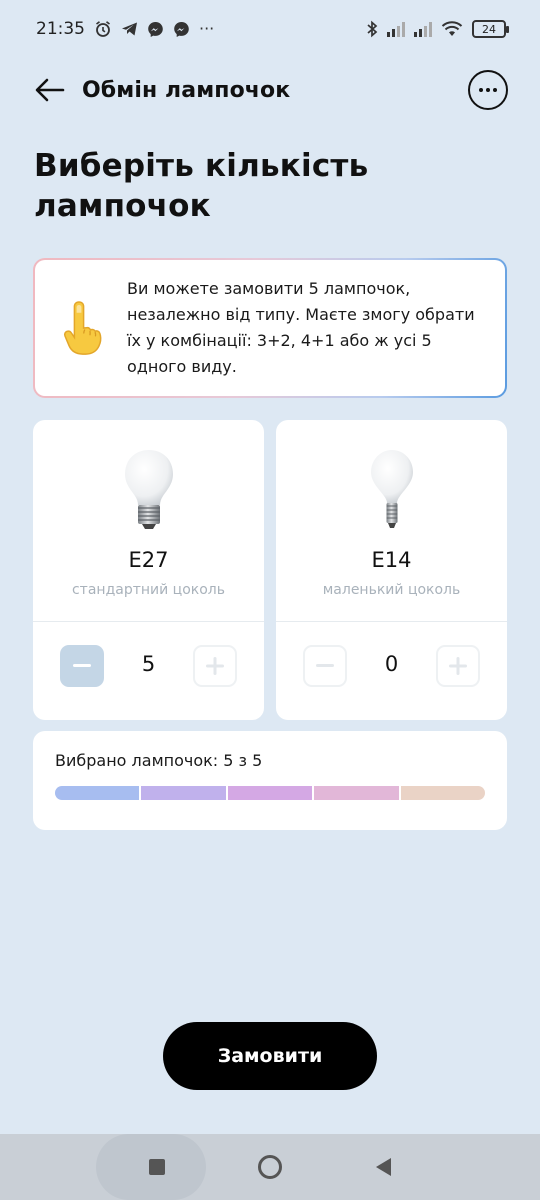 This screenshot has width=540, height=1200. What do you see at coordinates (159, 760) in the screenshot?
I see `selection-summary-text: Вибрано лампочок: 5 з 5` at bounding box center [159, 760].